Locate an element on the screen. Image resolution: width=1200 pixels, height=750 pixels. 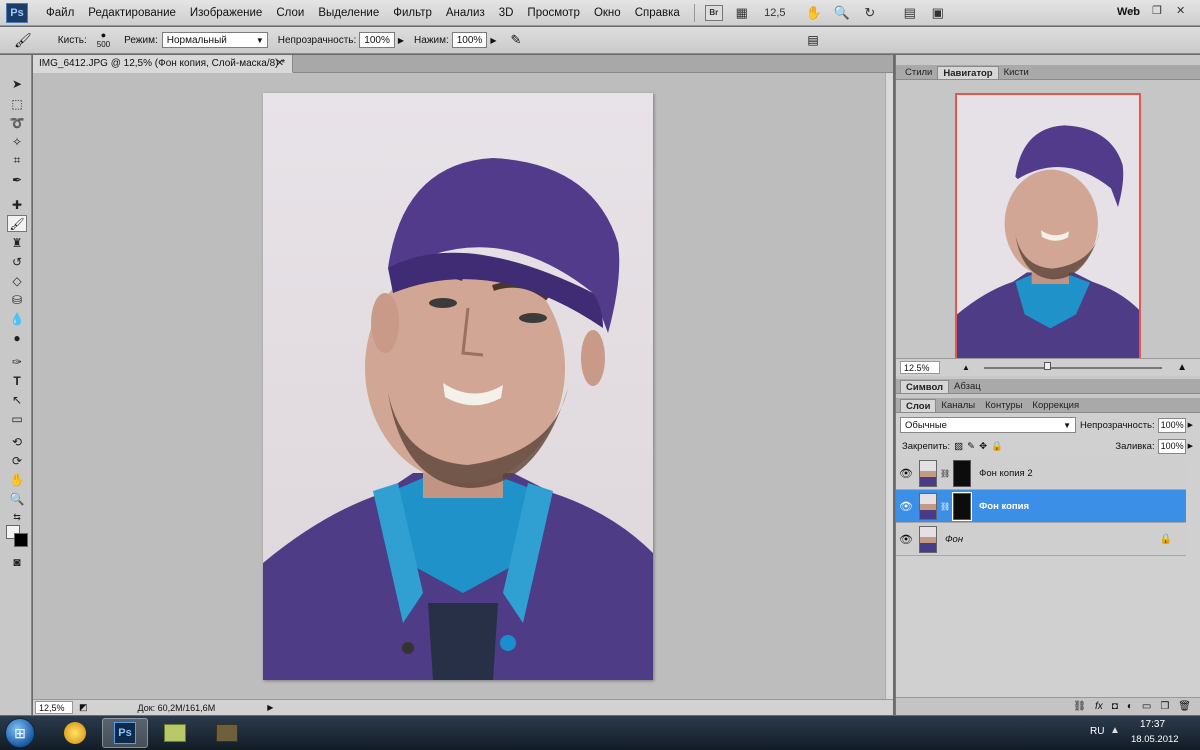
close-tab-icon: ✕ is located at coordinates (280, 63).